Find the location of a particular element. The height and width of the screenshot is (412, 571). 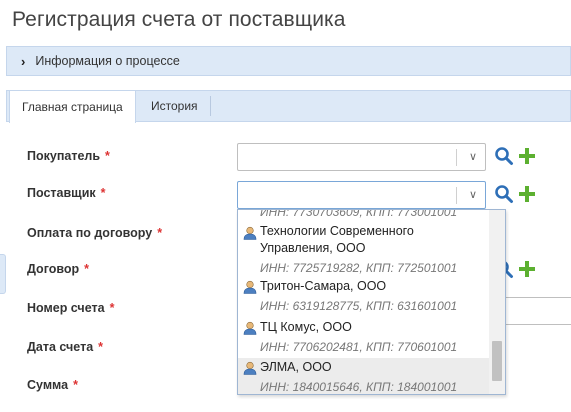

list-item-name: Тритон-Самара, ООО is located at coordinates (323, 286).